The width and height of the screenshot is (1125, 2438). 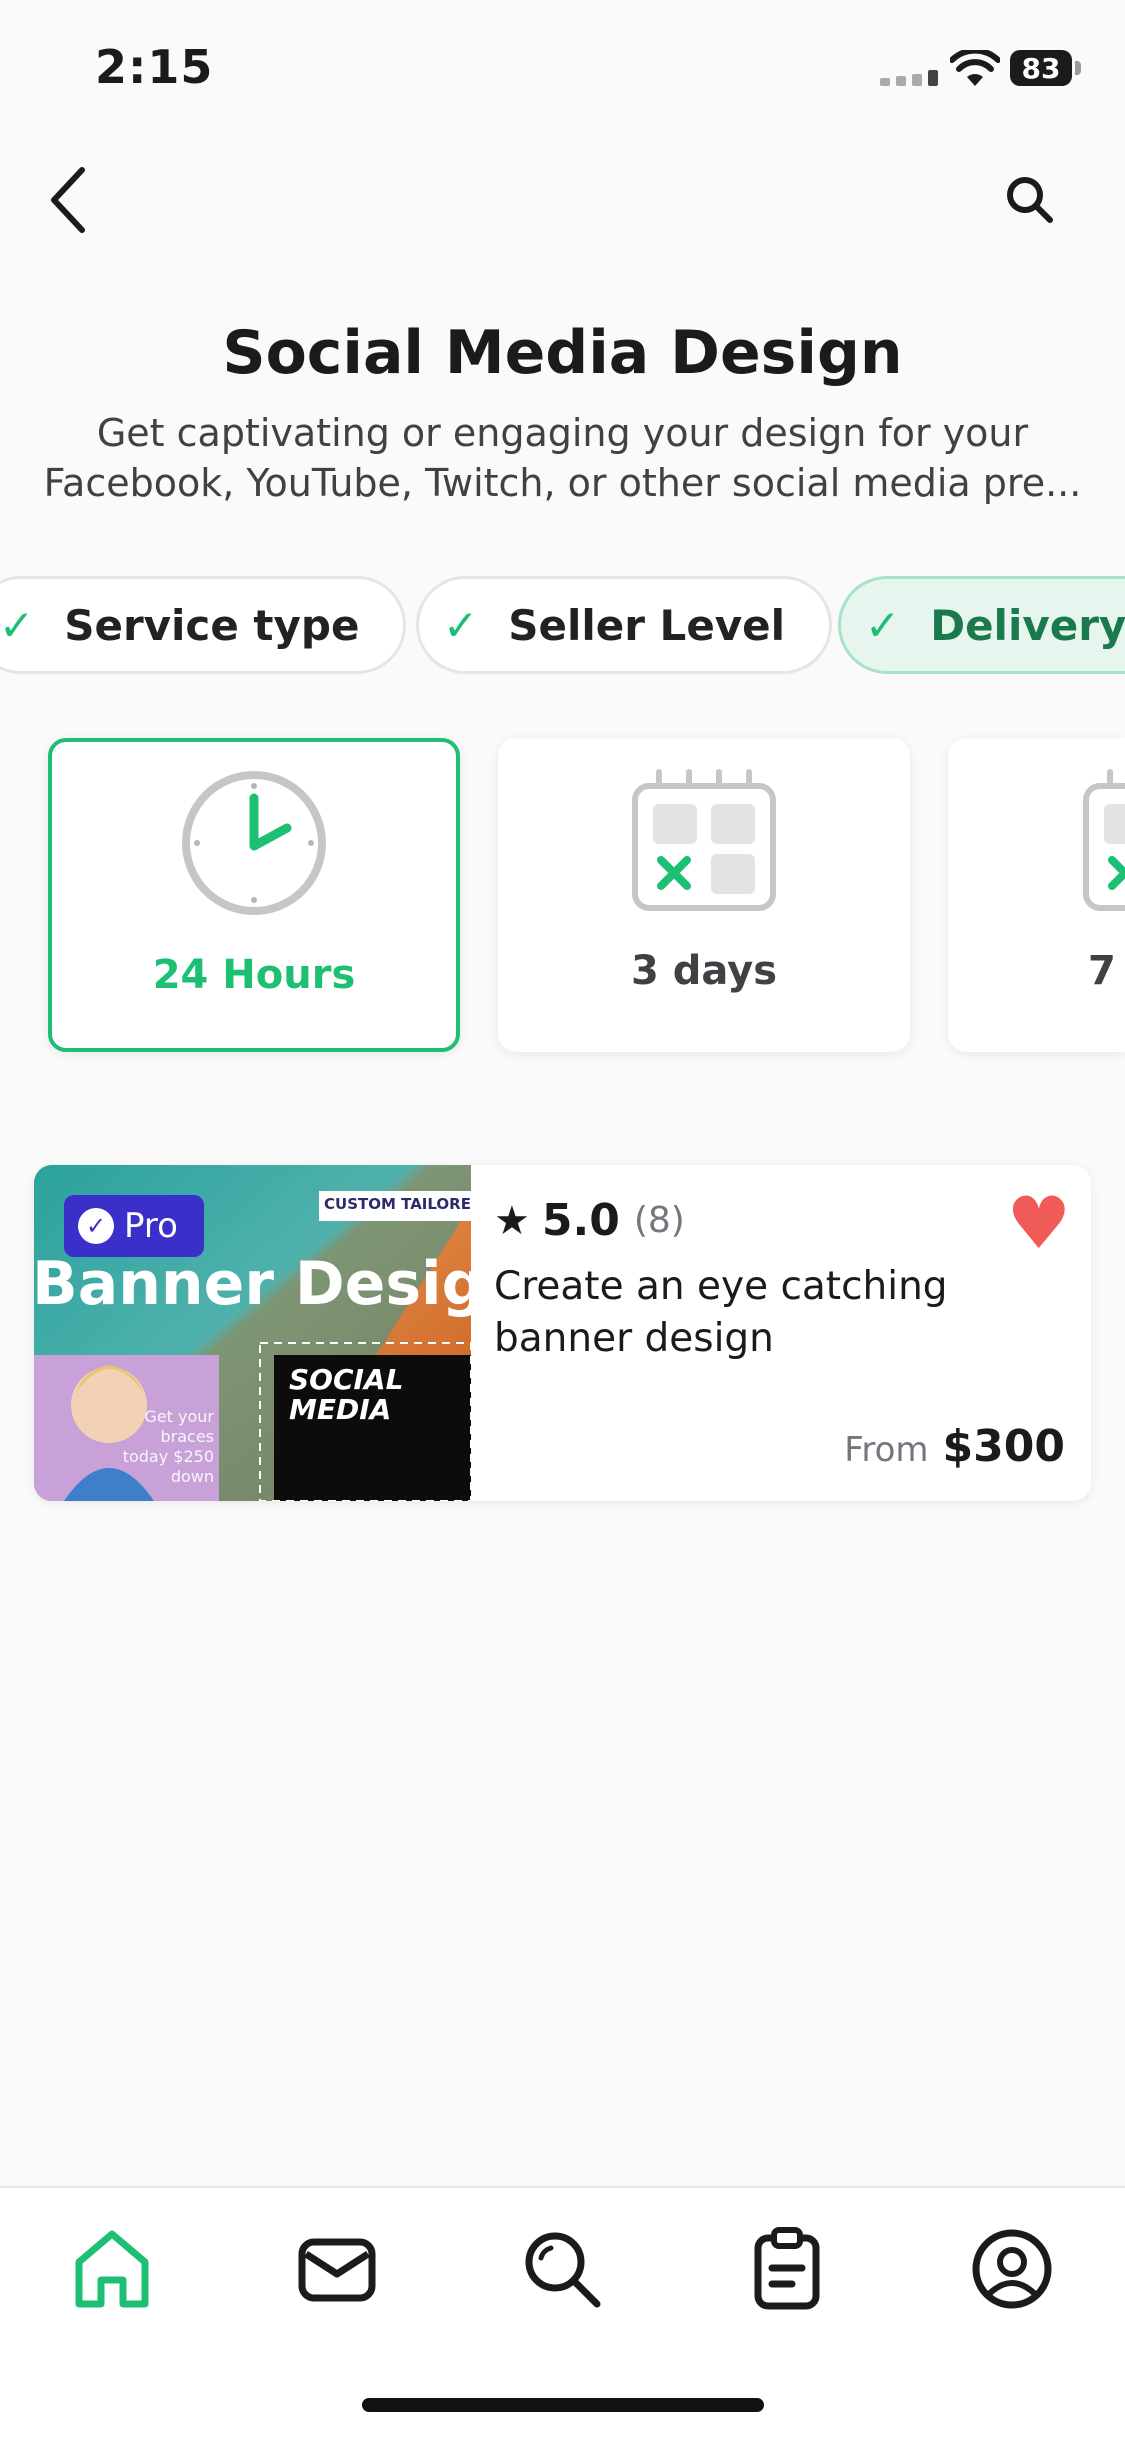 I want to click on delivery-option-label: 3 days, so click(x=704, y=971).